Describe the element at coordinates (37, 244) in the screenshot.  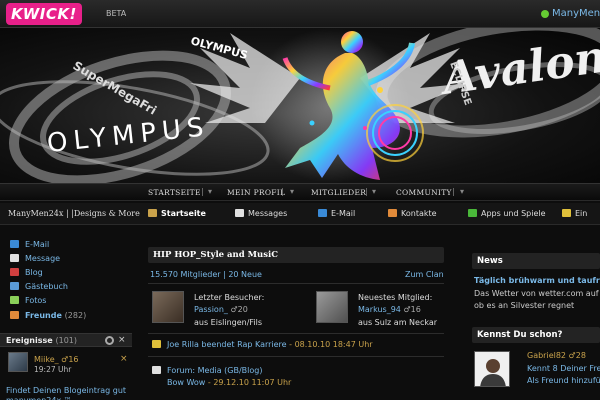
I see `sidebar-item-label: E-Mail` at that location.